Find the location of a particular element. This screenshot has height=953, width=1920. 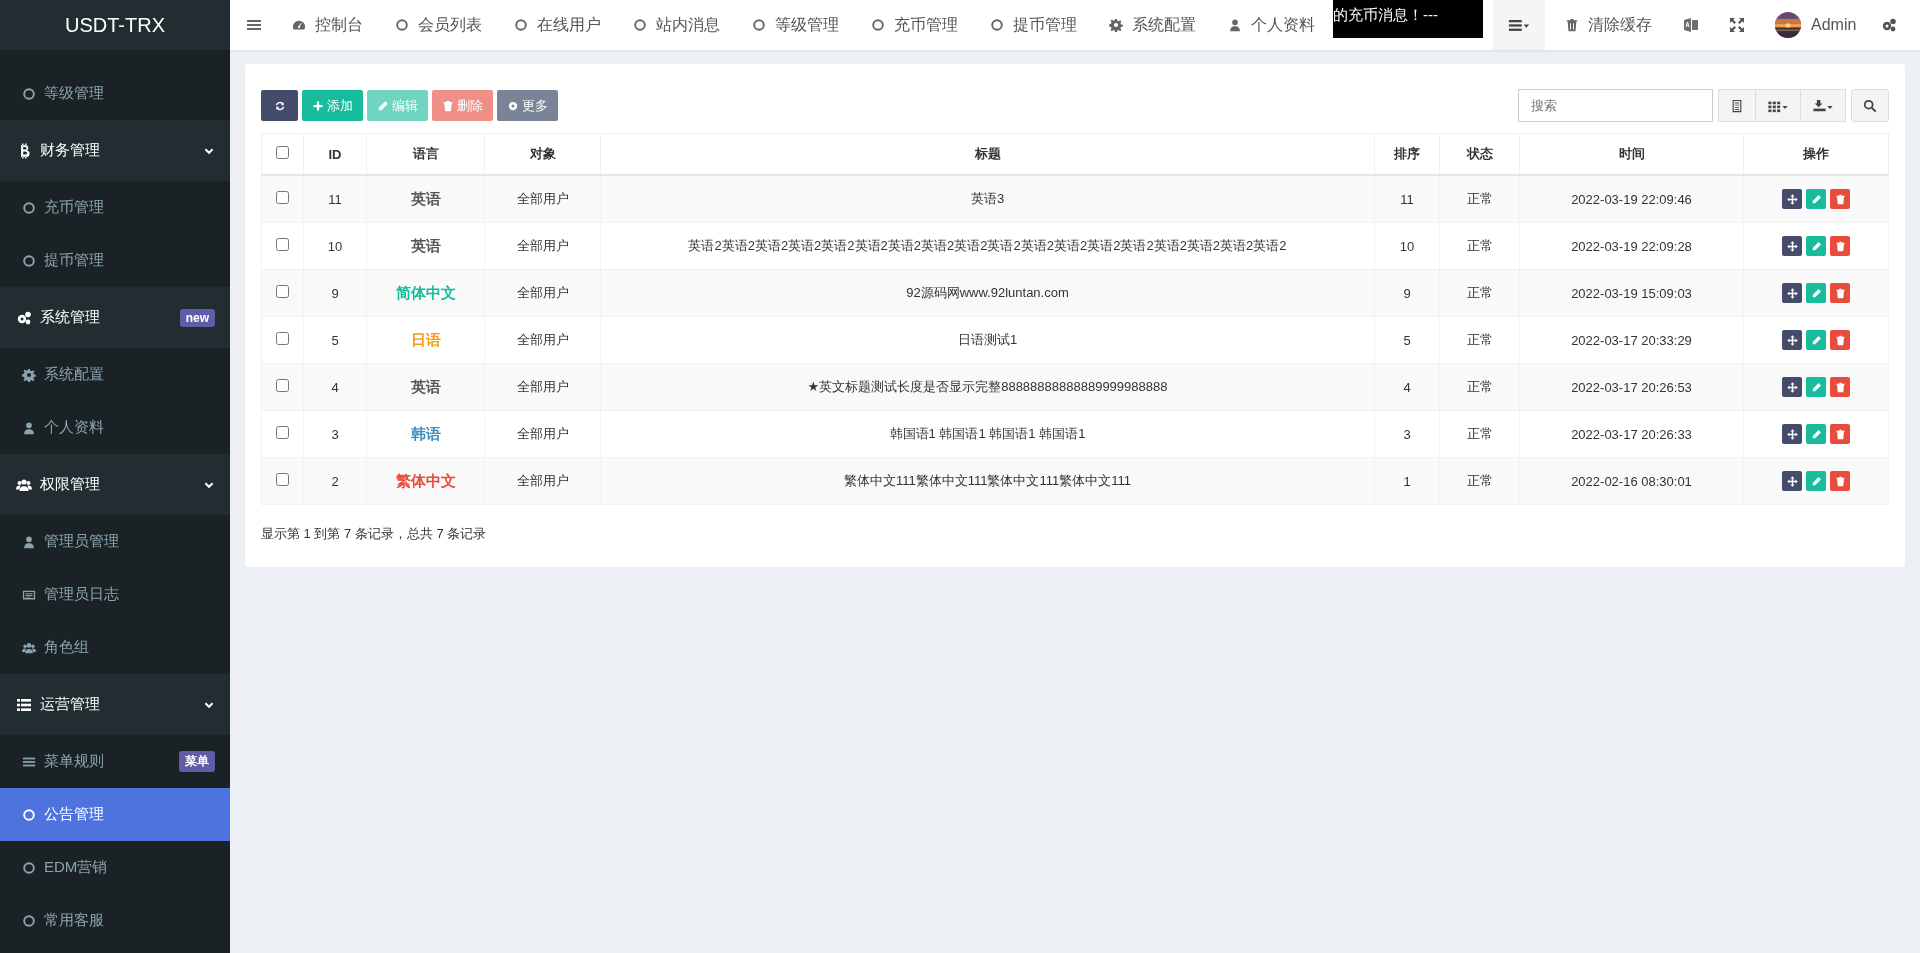

toggle-view-button is located at coordinates (1737, 105).